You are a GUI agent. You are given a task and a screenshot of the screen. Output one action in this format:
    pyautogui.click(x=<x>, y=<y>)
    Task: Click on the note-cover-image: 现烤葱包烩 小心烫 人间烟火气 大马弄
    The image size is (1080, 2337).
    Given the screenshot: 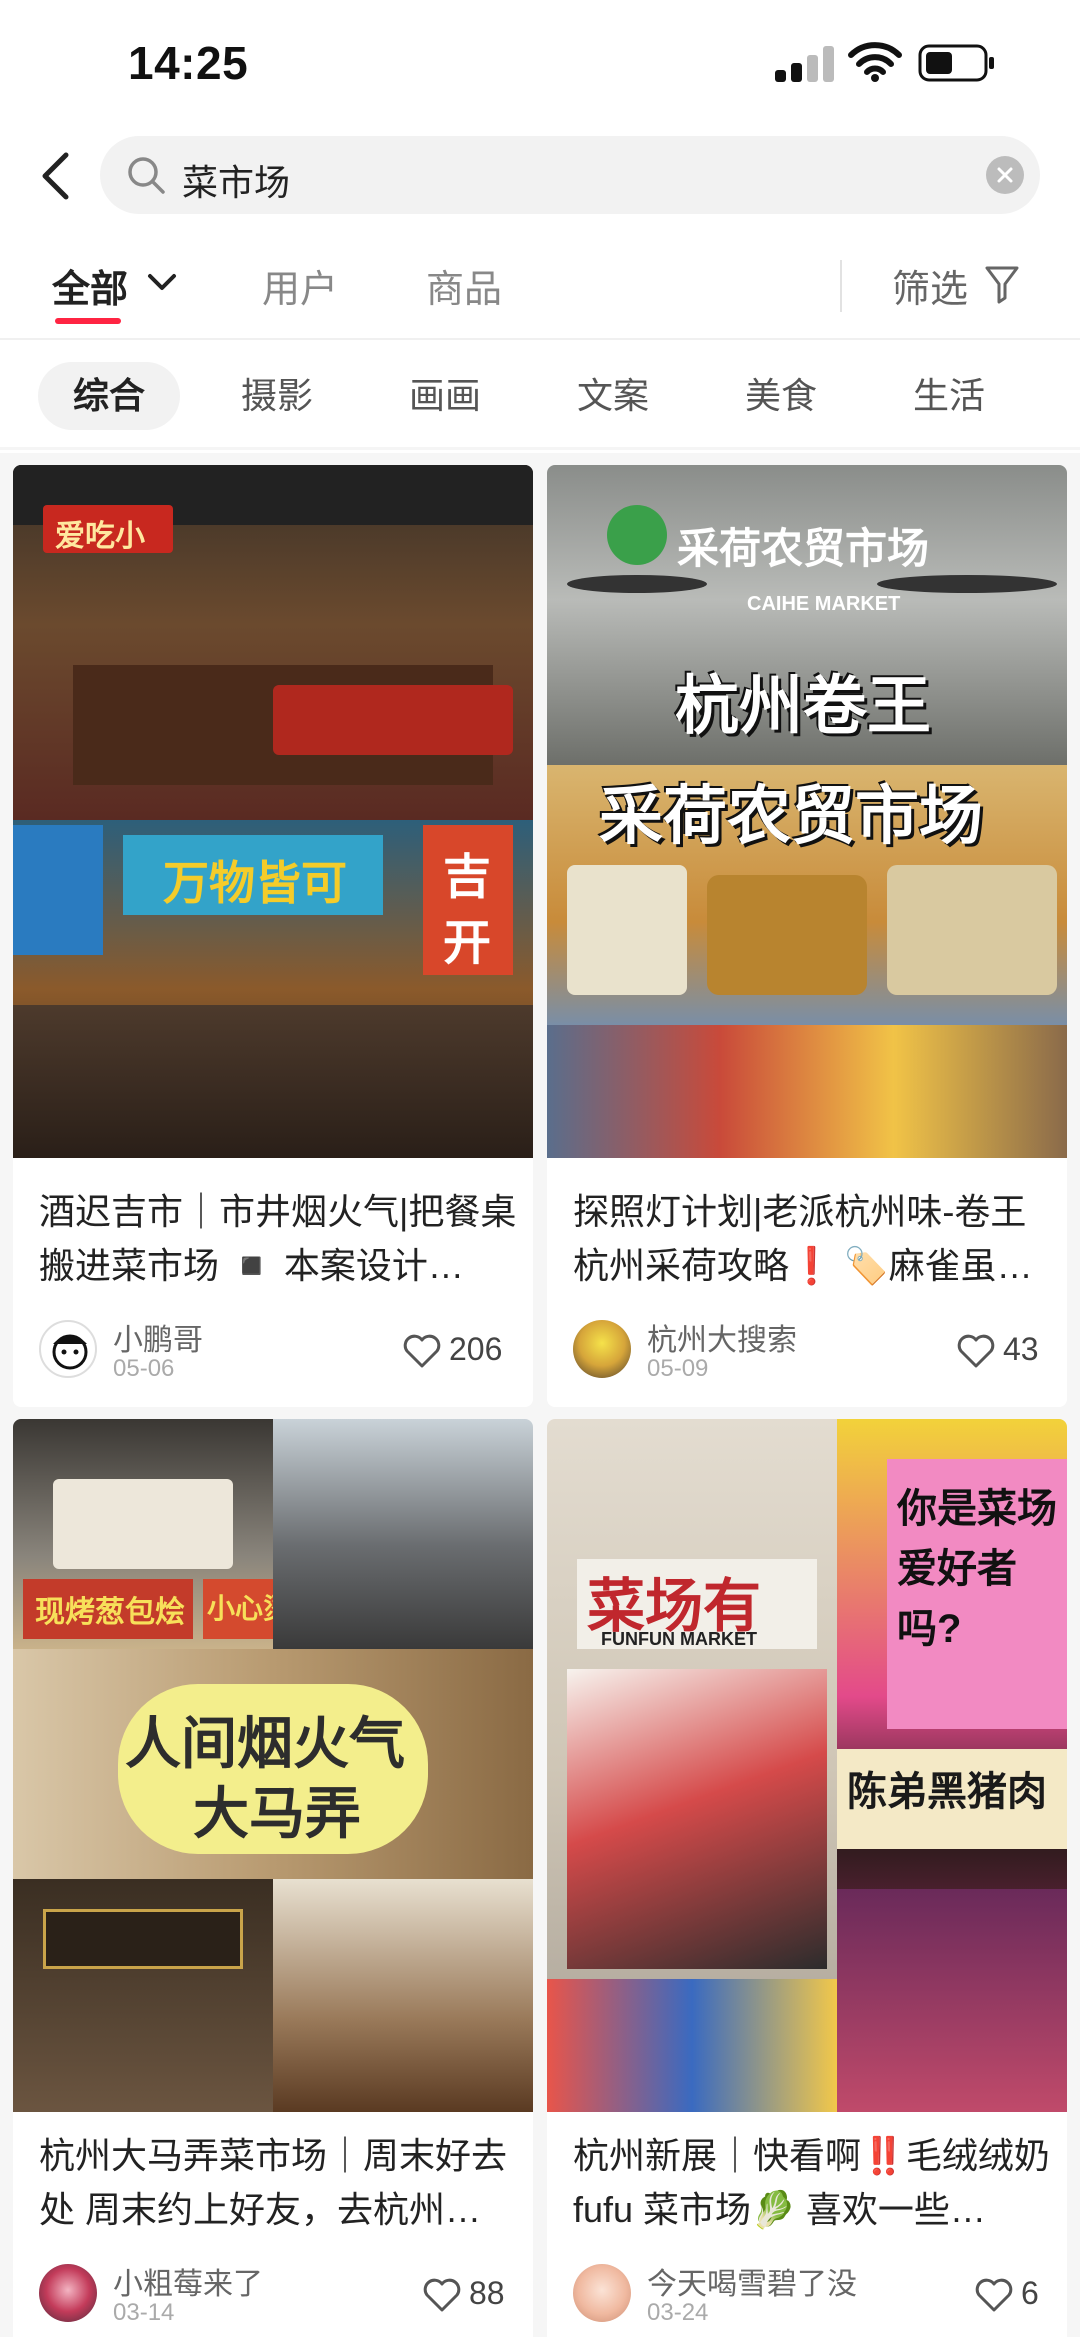 What is the action you would take?
    pyautogui.click(x=273, y=1765)
    